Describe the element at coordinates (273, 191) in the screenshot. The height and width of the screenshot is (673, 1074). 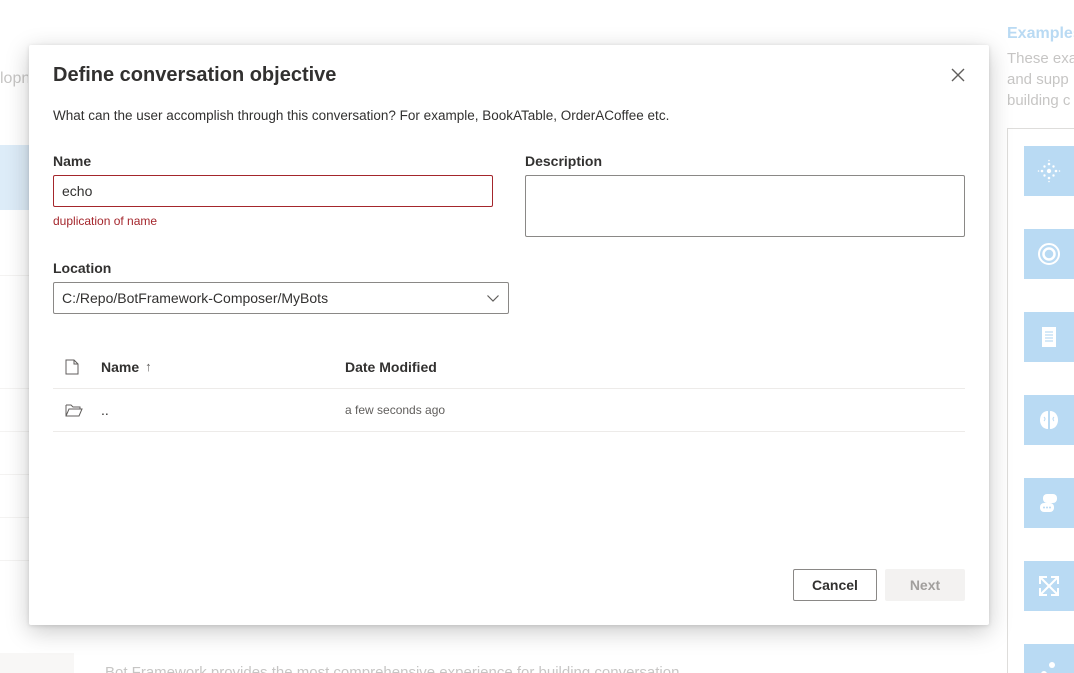
I see `name-input` at that location.